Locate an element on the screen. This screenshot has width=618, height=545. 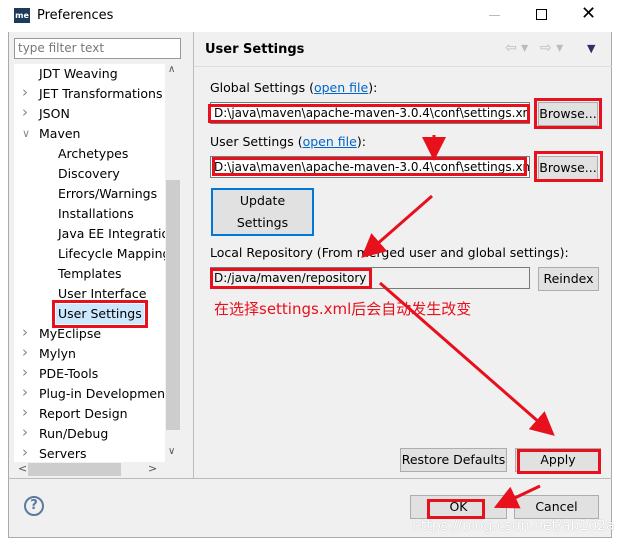
arrow-to-ok is located at coordinates (517, 496).